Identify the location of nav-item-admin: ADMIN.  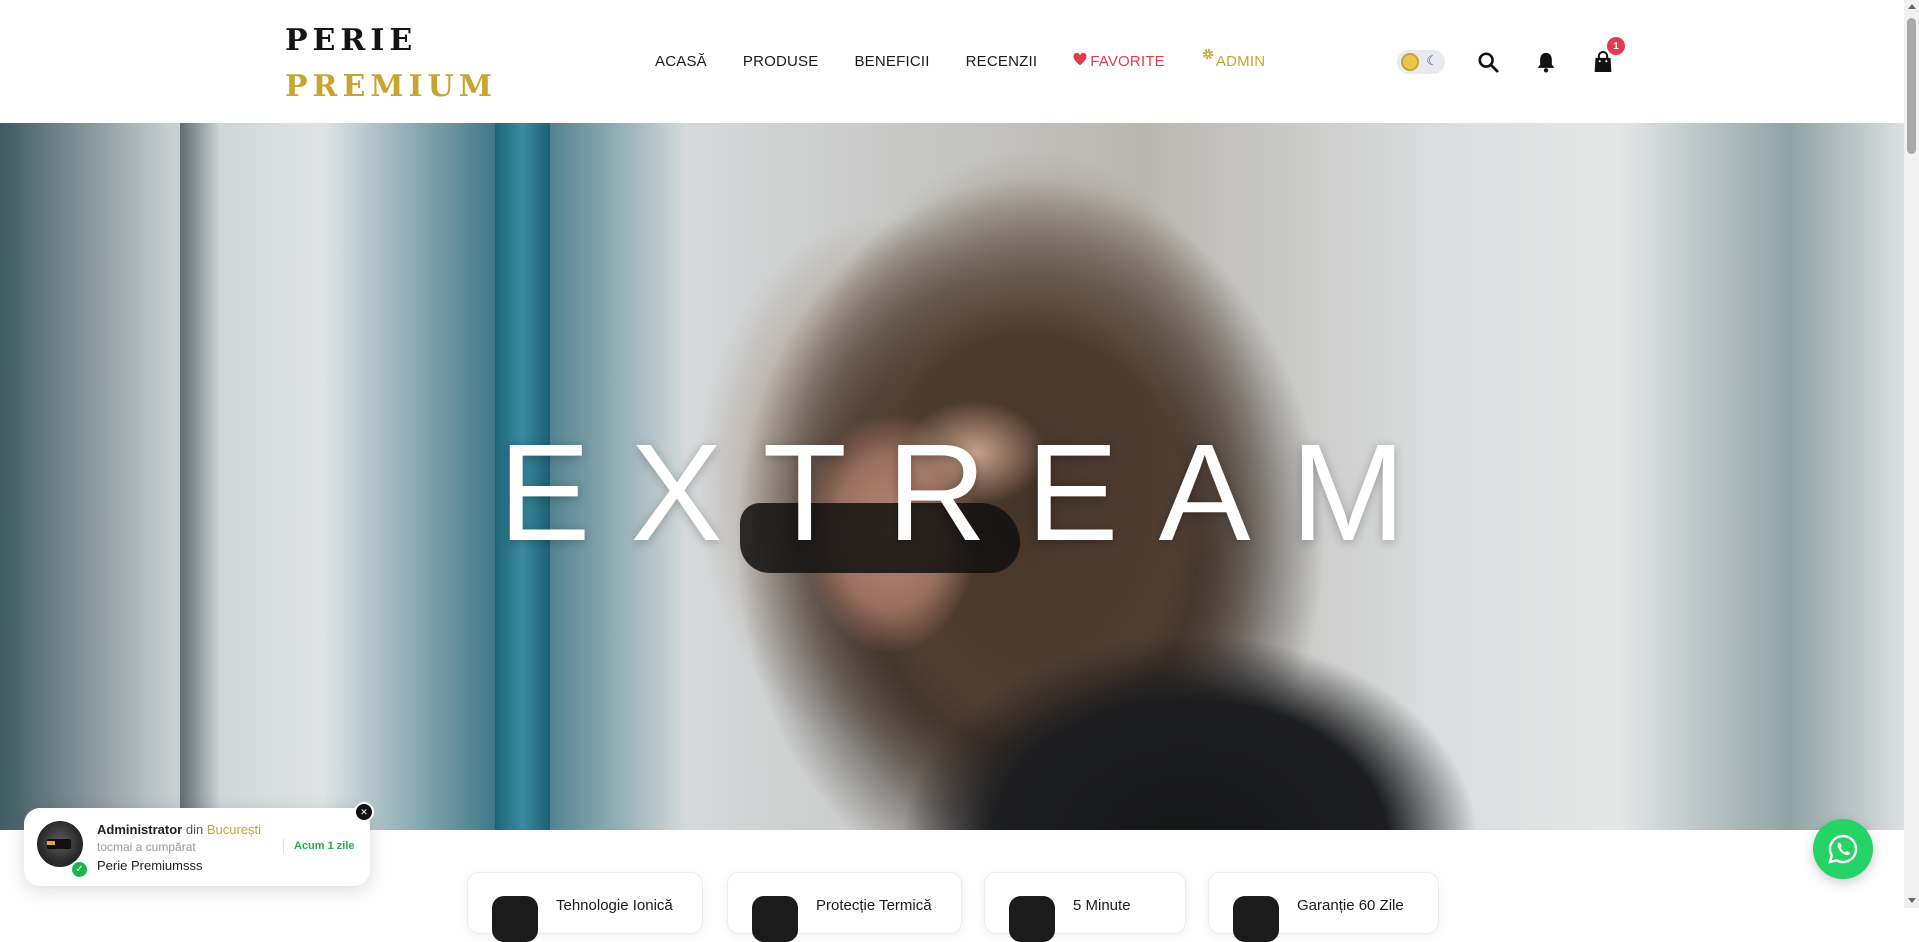
(1233, 59).